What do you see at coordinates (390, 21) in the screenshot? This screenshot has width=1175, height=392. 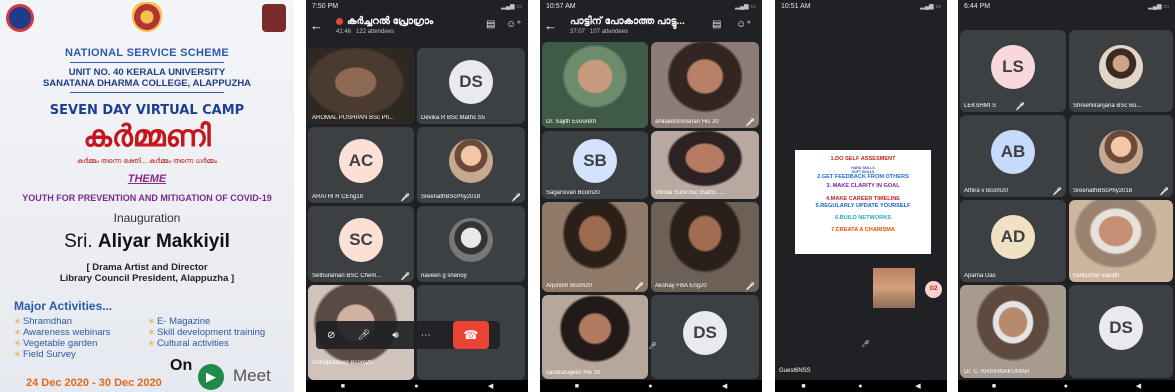 I see `meeting-title-text: കർച്ചറൽ പ്രോഗ്രാം` at bounding box center [390, 21].